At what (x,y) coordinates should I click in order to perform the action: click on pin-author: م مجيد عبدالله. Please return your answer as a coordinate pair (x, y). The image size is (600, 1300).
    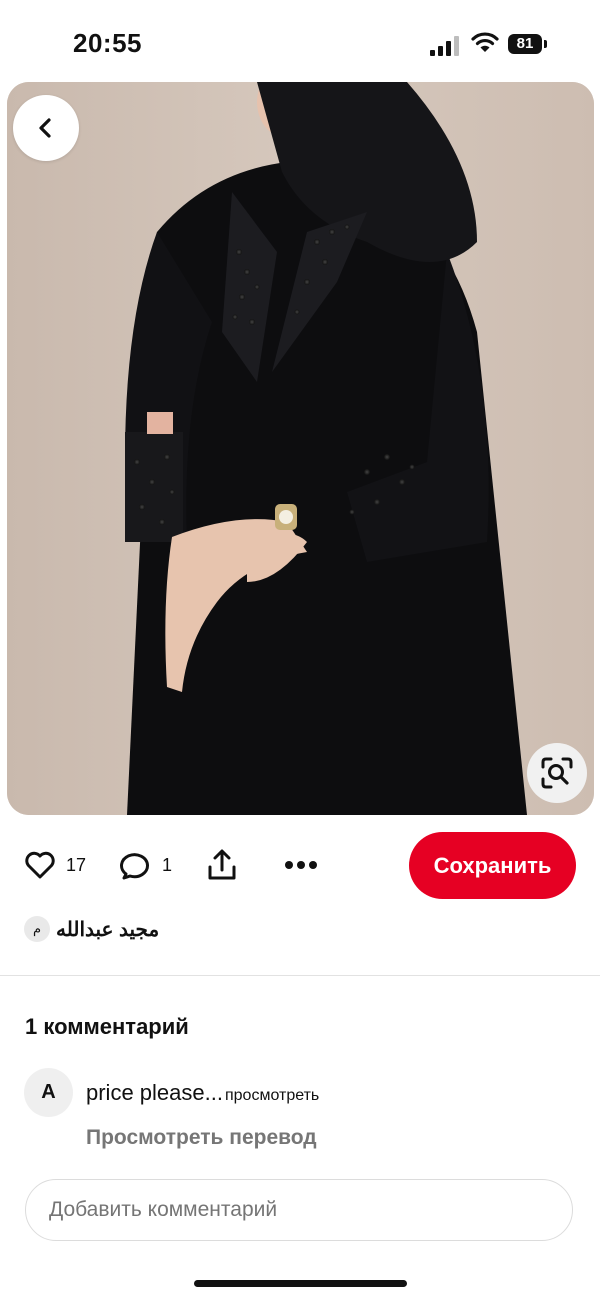
    Looking at the image, I should click on (91, 929).